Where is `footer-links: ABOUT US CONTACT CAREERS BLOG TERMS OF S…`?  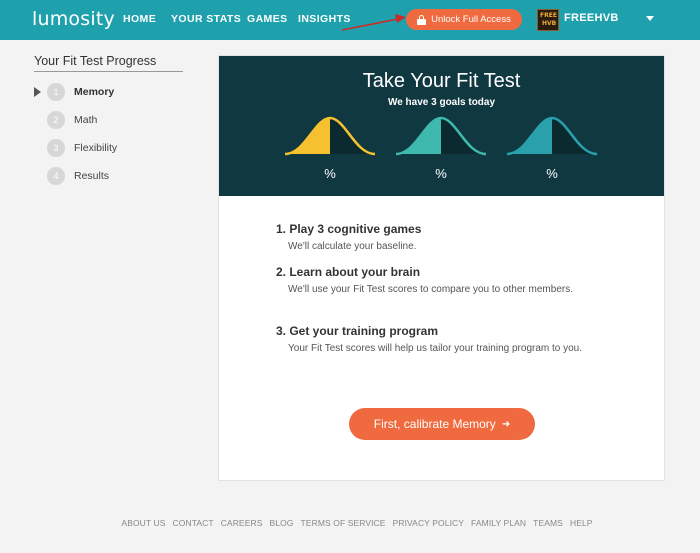
footer-links: ABOUT US CONTACT CAREERS BLOG TERMS OF S… is located at coordinates (350, 523).